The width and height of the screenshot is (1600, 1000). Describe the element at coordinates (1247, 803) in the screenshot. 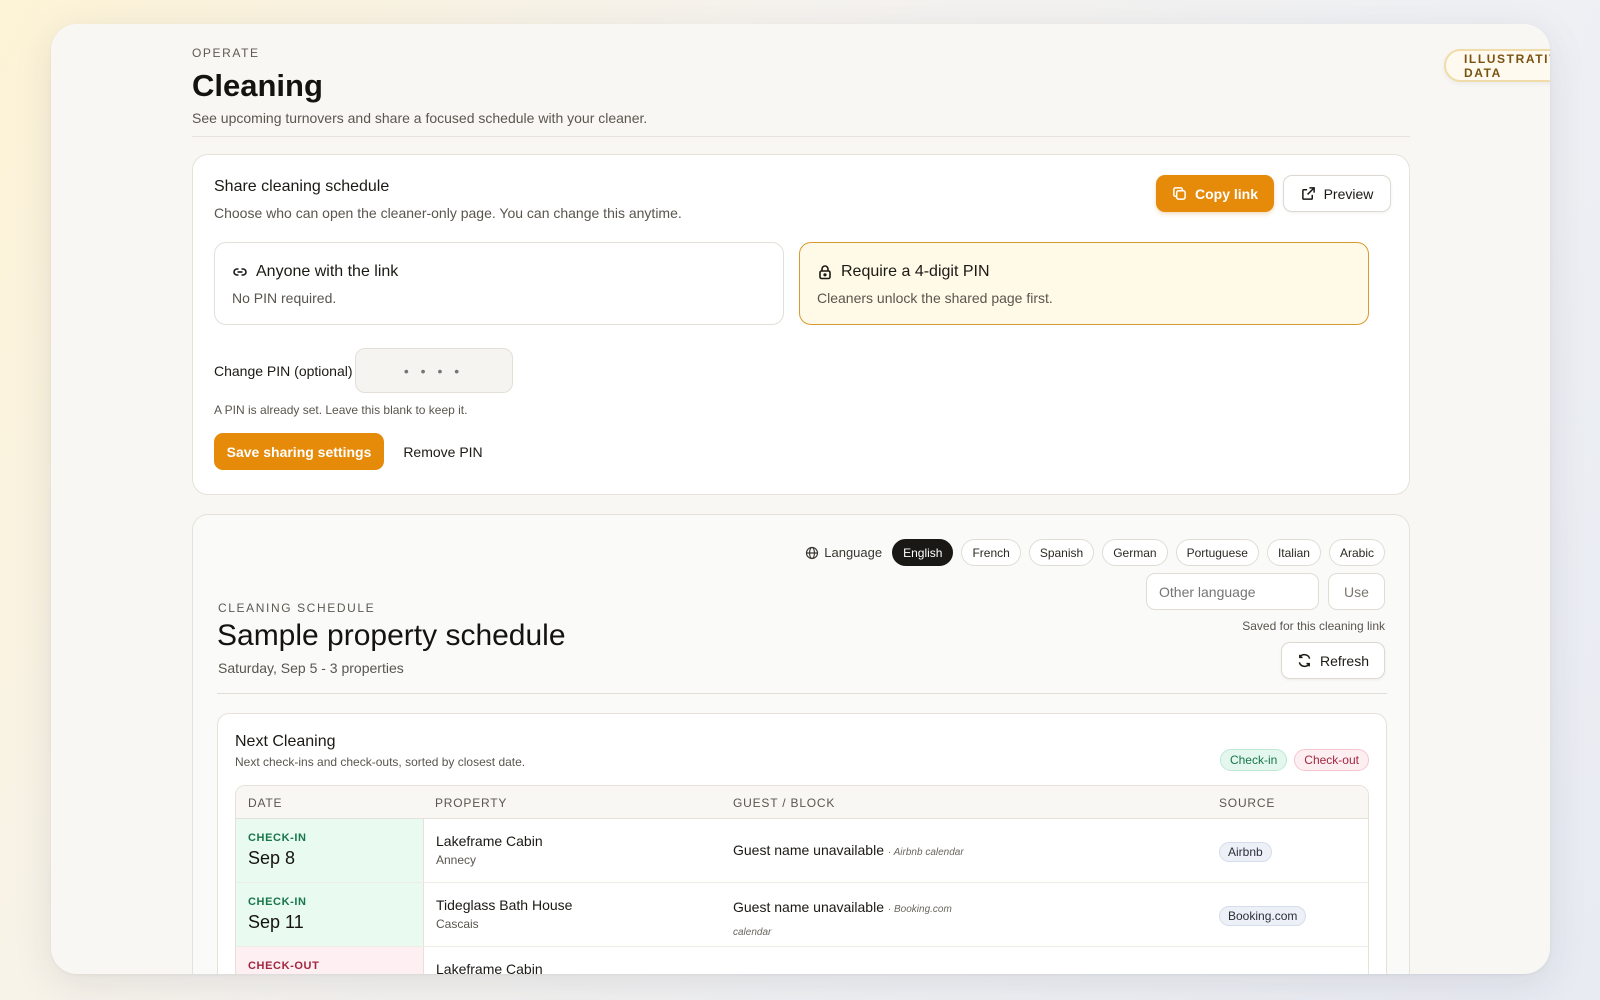

I see `column-header-source: SOURCE` at that location.